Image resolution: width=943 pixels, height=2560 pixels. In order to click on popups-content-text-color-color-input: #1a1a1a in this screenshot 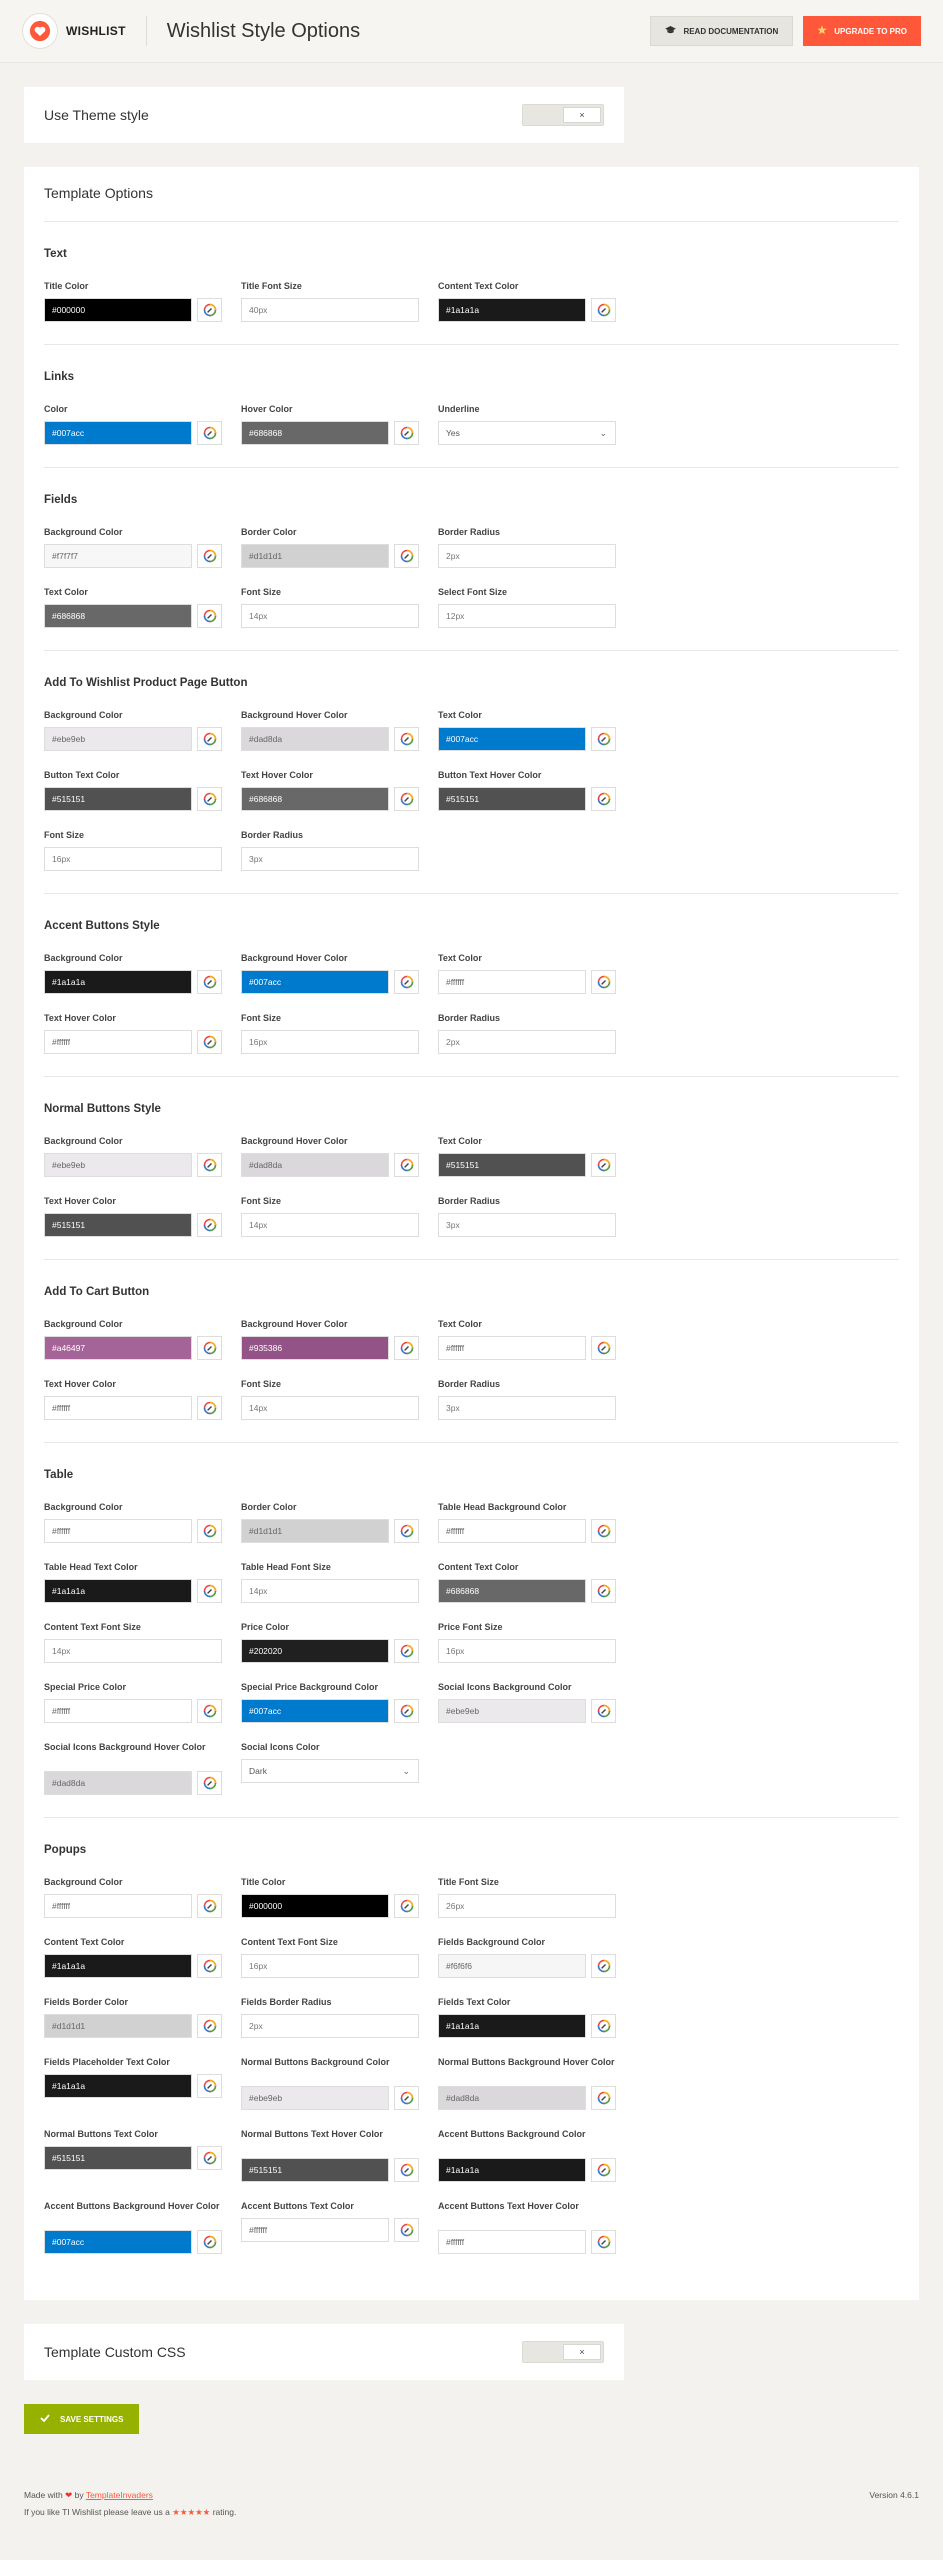, I will do `click(118, 1966)`.